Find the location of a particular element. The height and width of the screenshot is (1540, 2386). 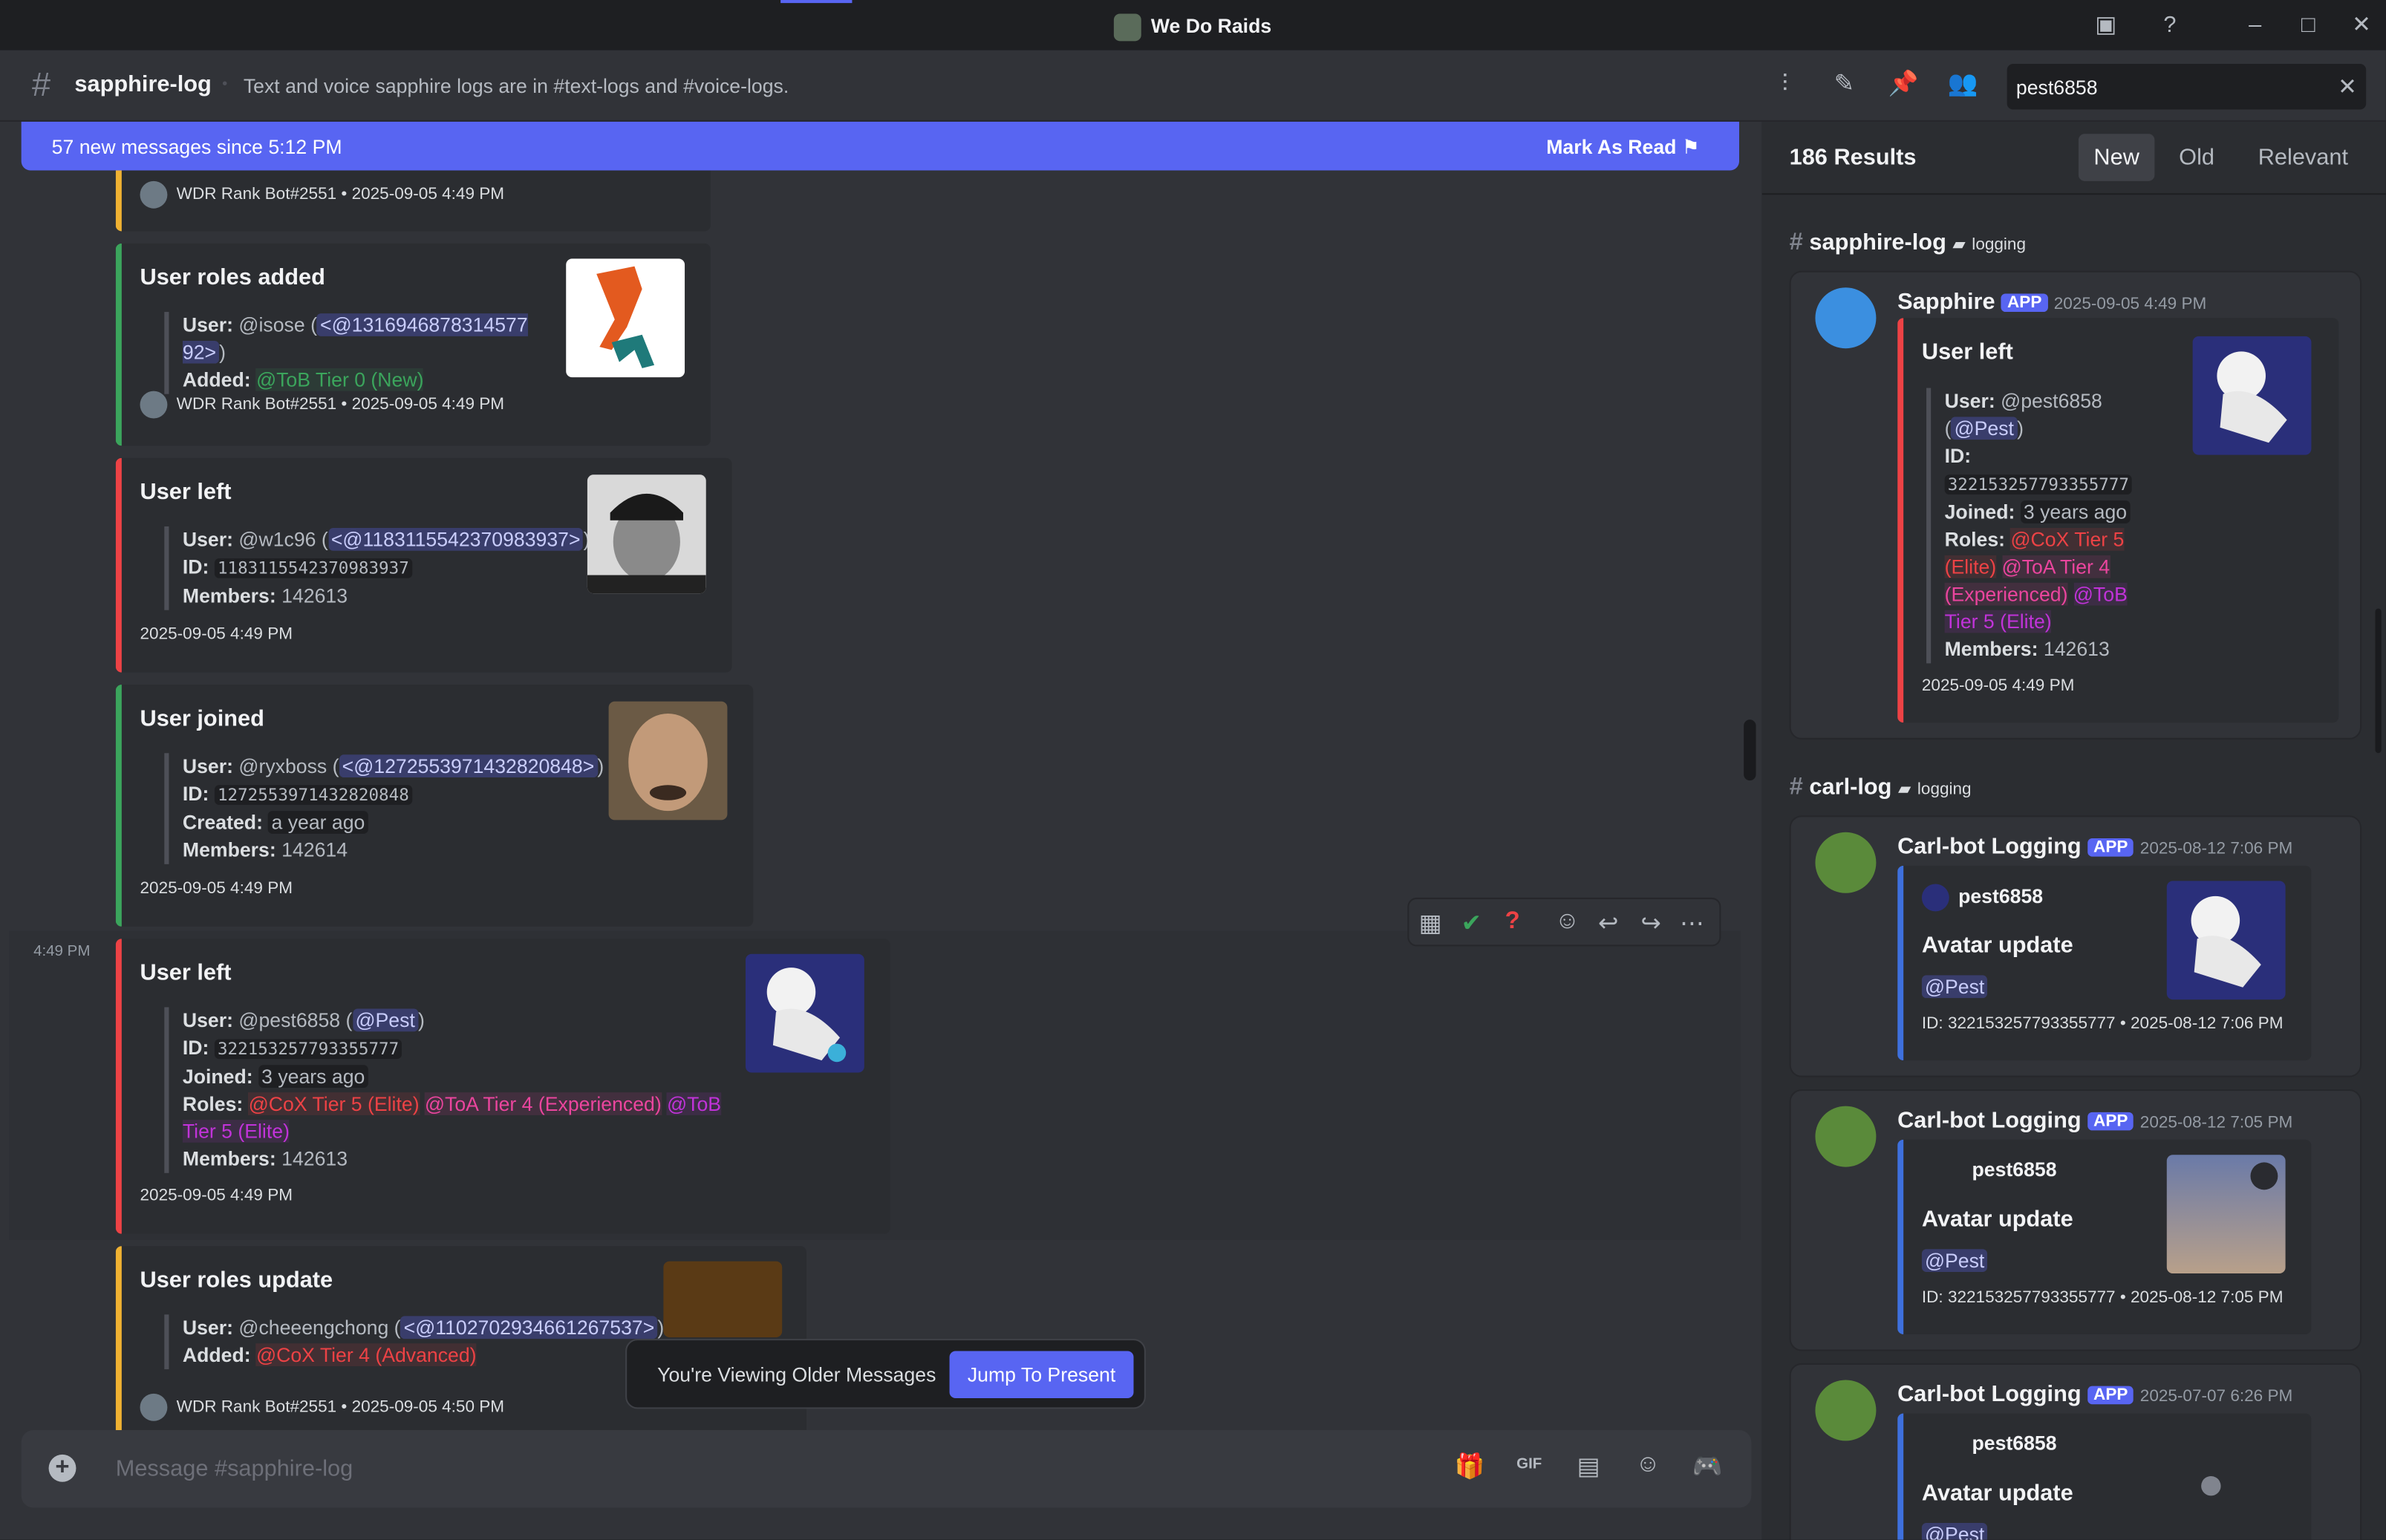

result-author-line: Sapphire APP 2025-09-05 4:49 PM is located at coordinates (2052, 302).